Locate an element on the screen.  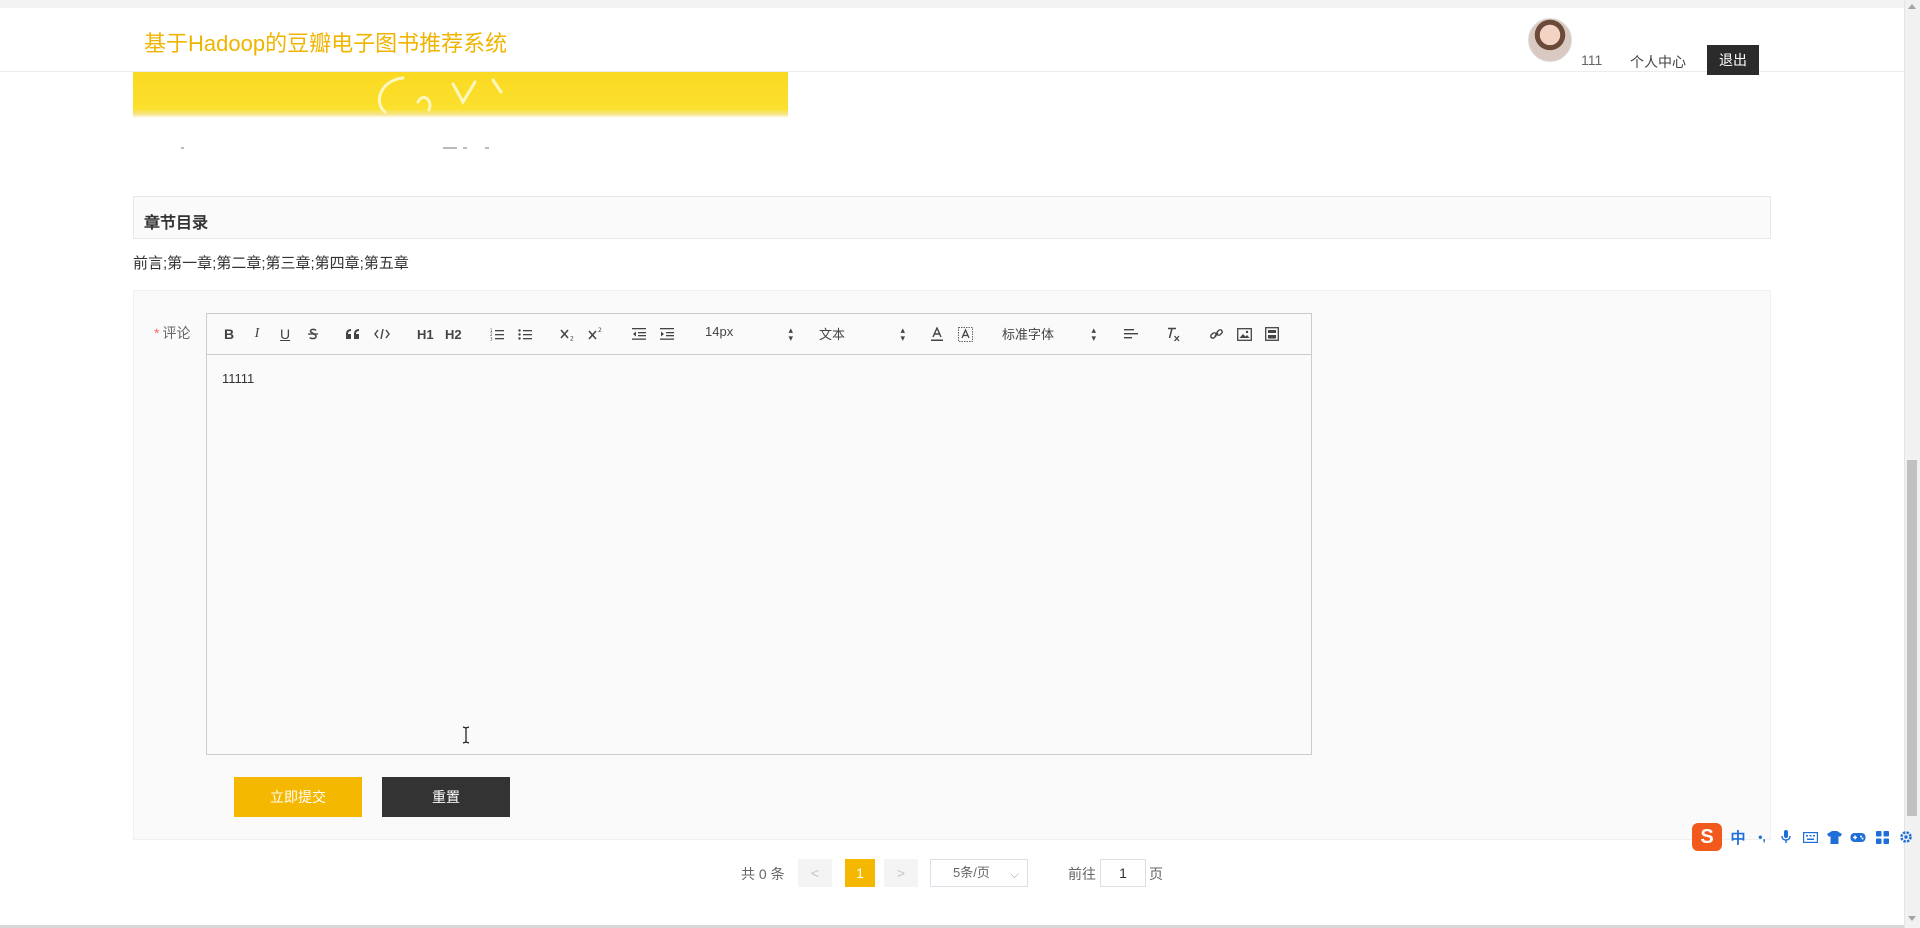
ordered-list-icon: 123 is located at coordinates (497, 334).